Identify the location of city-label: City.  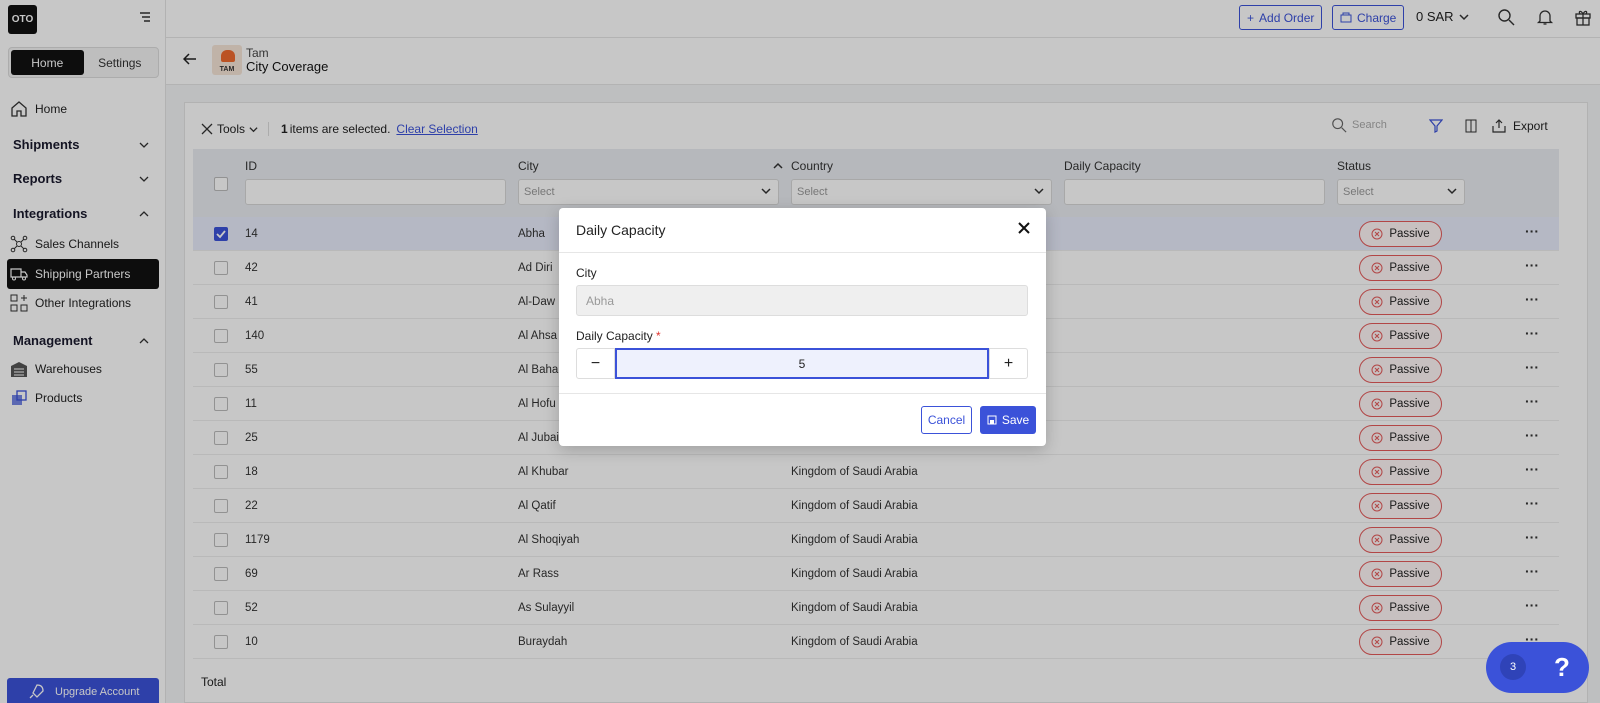
(586, 273).